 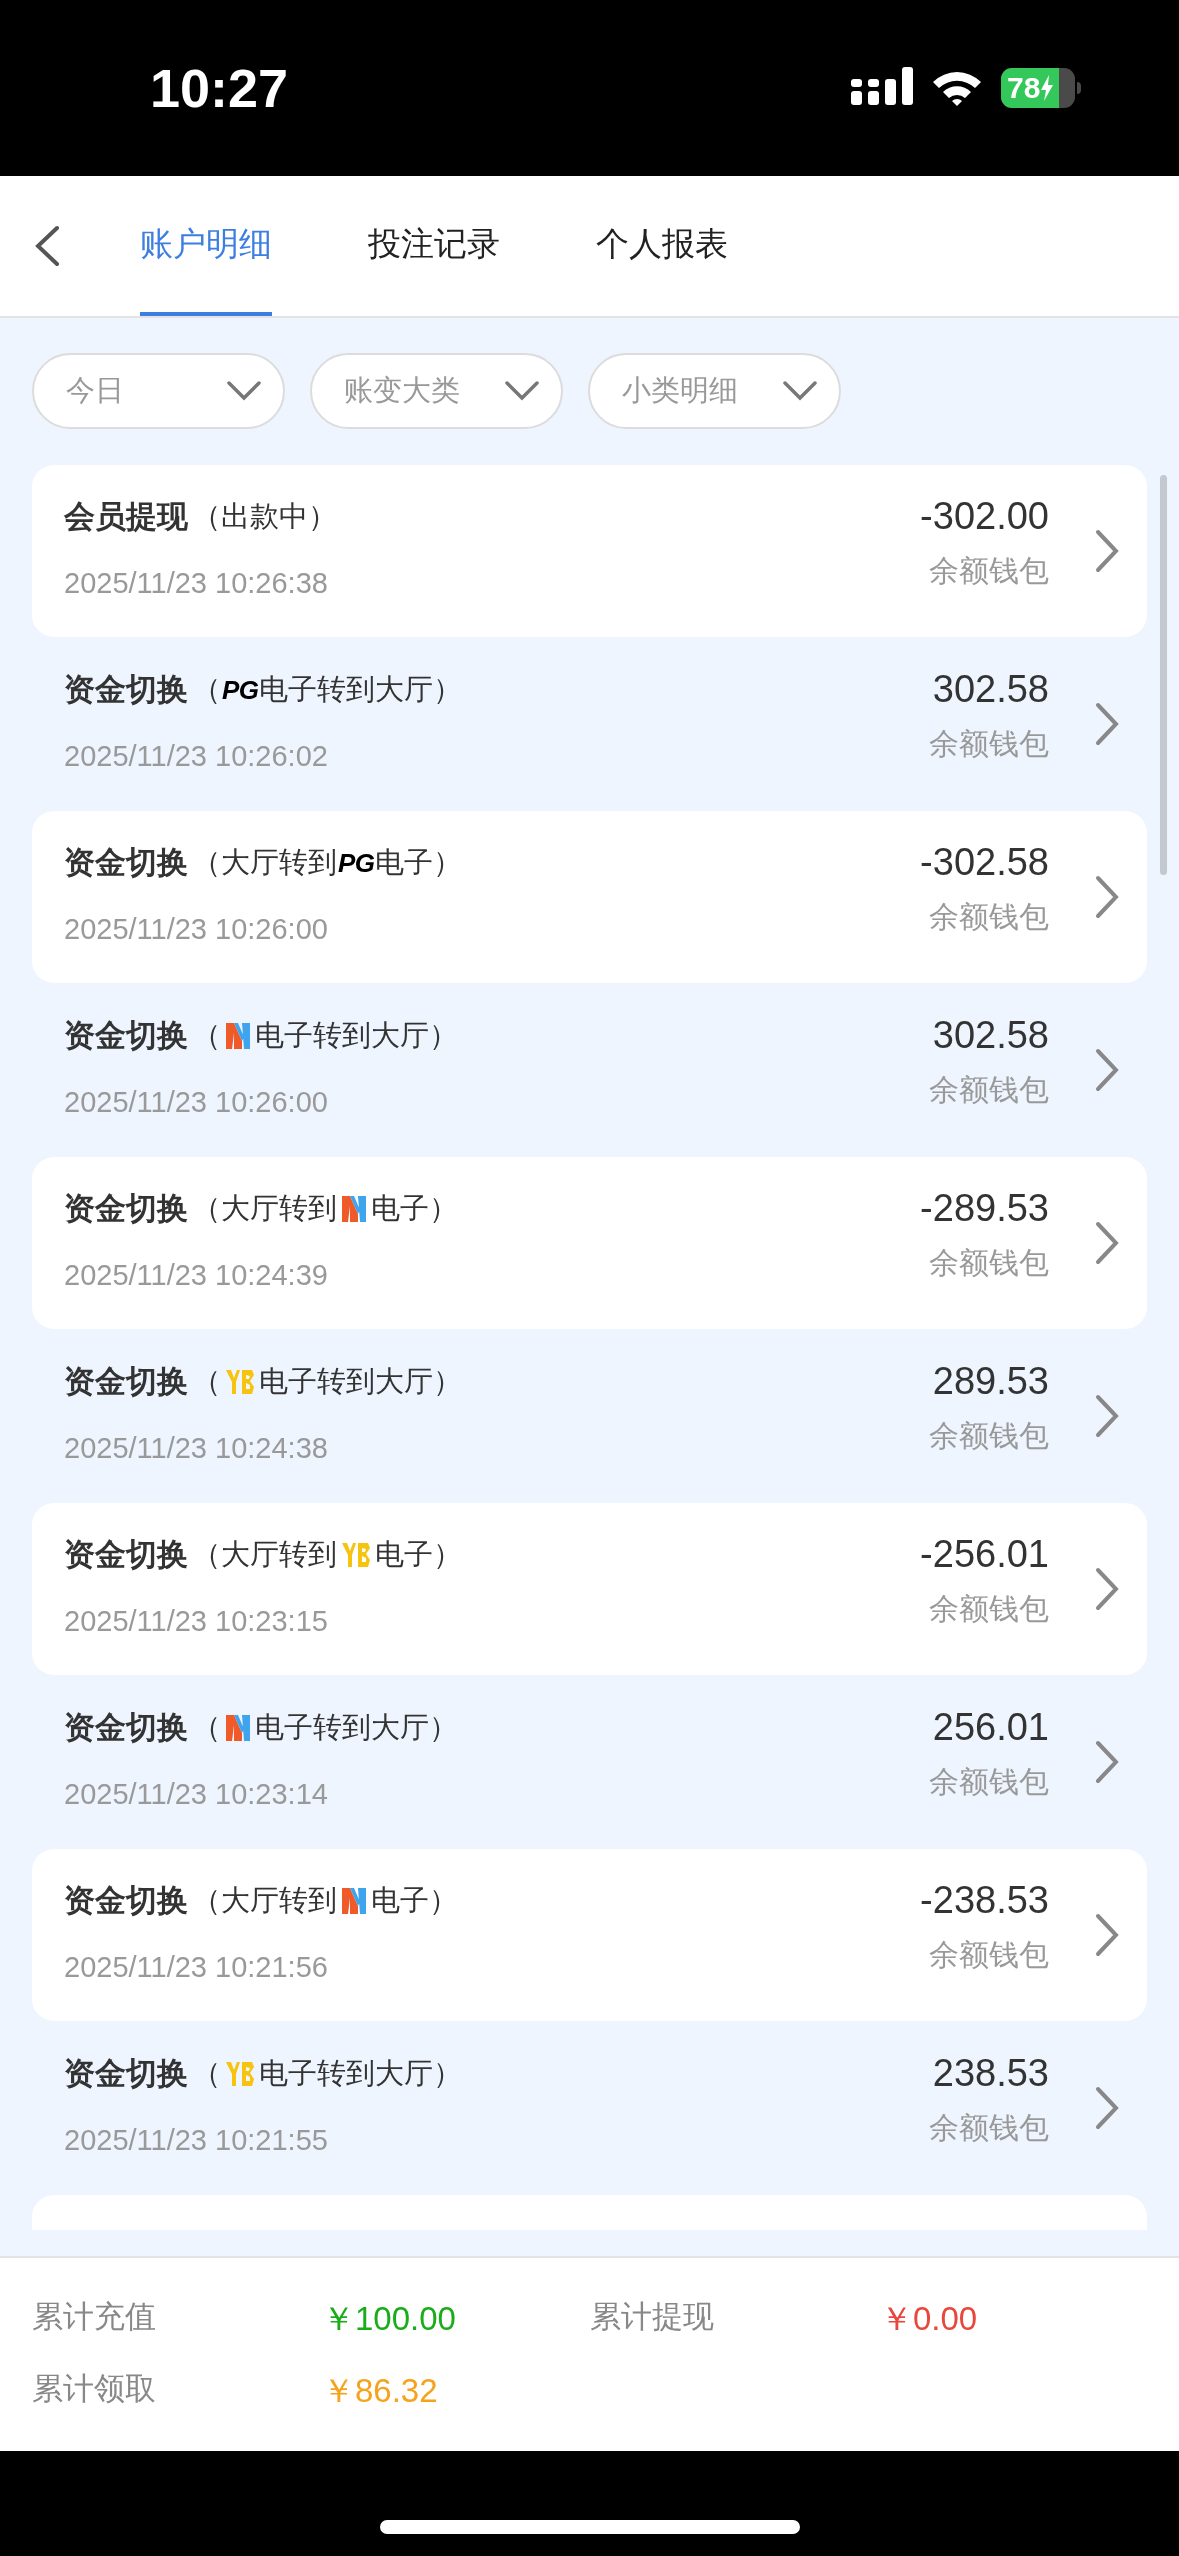 I want to click on back-icon, so click(x=47, y=246).